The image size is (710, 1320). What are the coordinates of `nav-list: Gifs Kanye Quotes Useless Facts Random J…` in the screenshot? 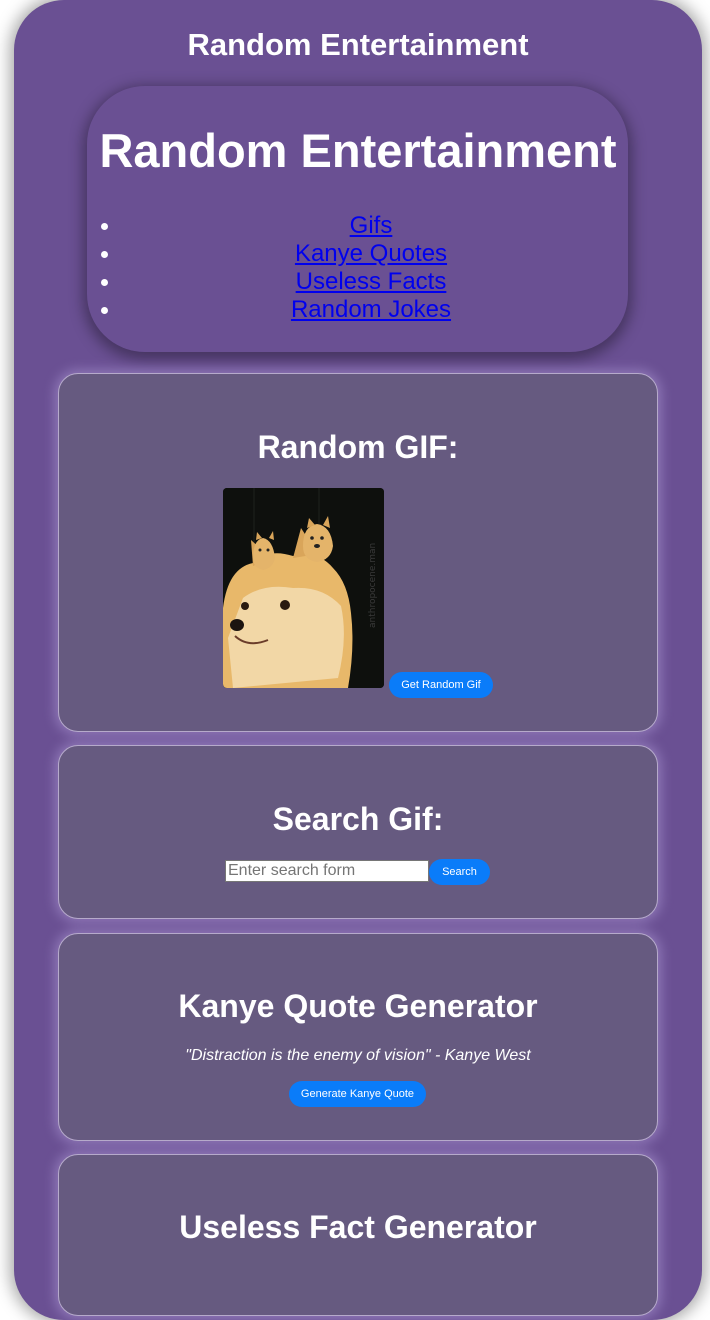 It's located at (362, 268).